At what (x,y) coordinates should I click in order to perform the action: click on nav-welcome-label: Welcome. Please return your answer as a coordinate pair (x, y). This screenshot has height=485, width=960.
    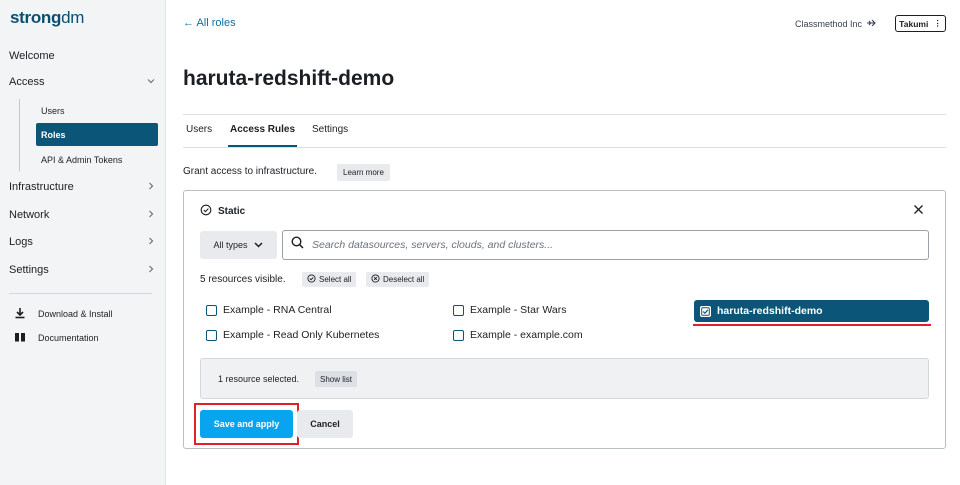
    Looking at the image, I should click on (32, 56).